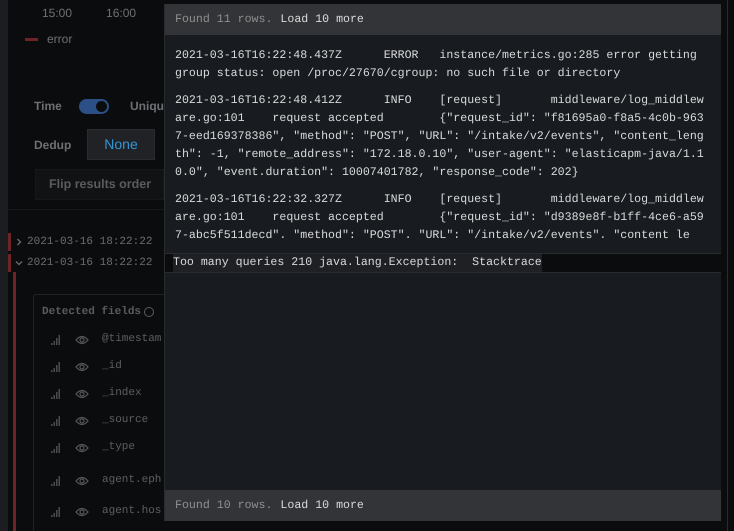 The width and height of the screenshot is (734, 531). I want to click on field-name: _source, so click(125, 420).